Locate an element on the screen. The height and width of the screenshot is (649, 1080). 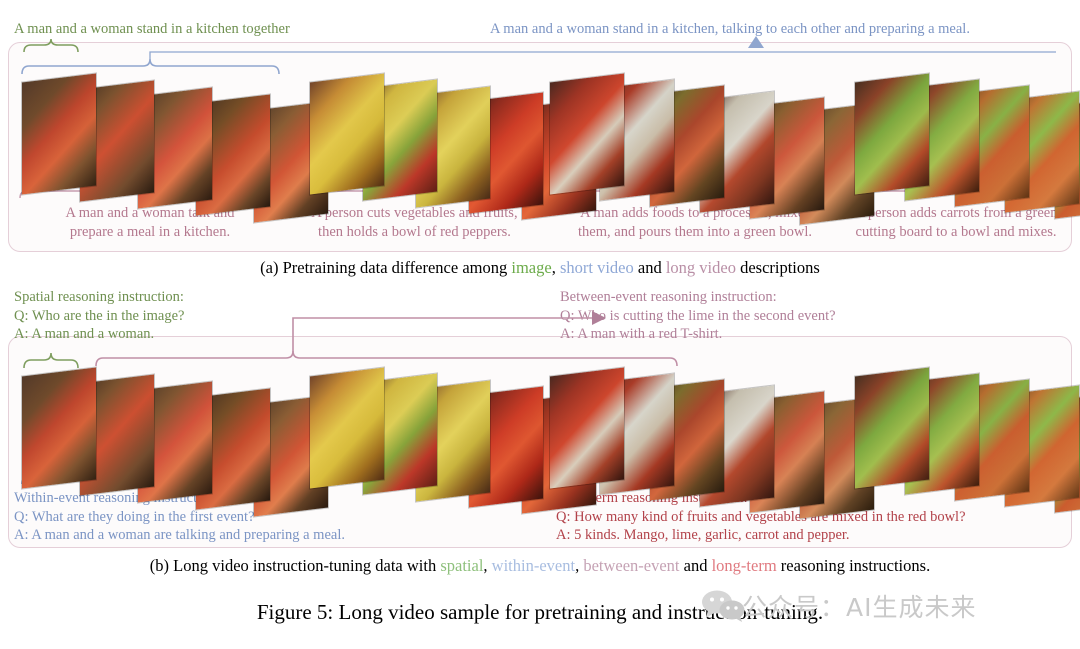
watermark-text: 公众号：AI生成未来 is located at coordinates (859, 607).